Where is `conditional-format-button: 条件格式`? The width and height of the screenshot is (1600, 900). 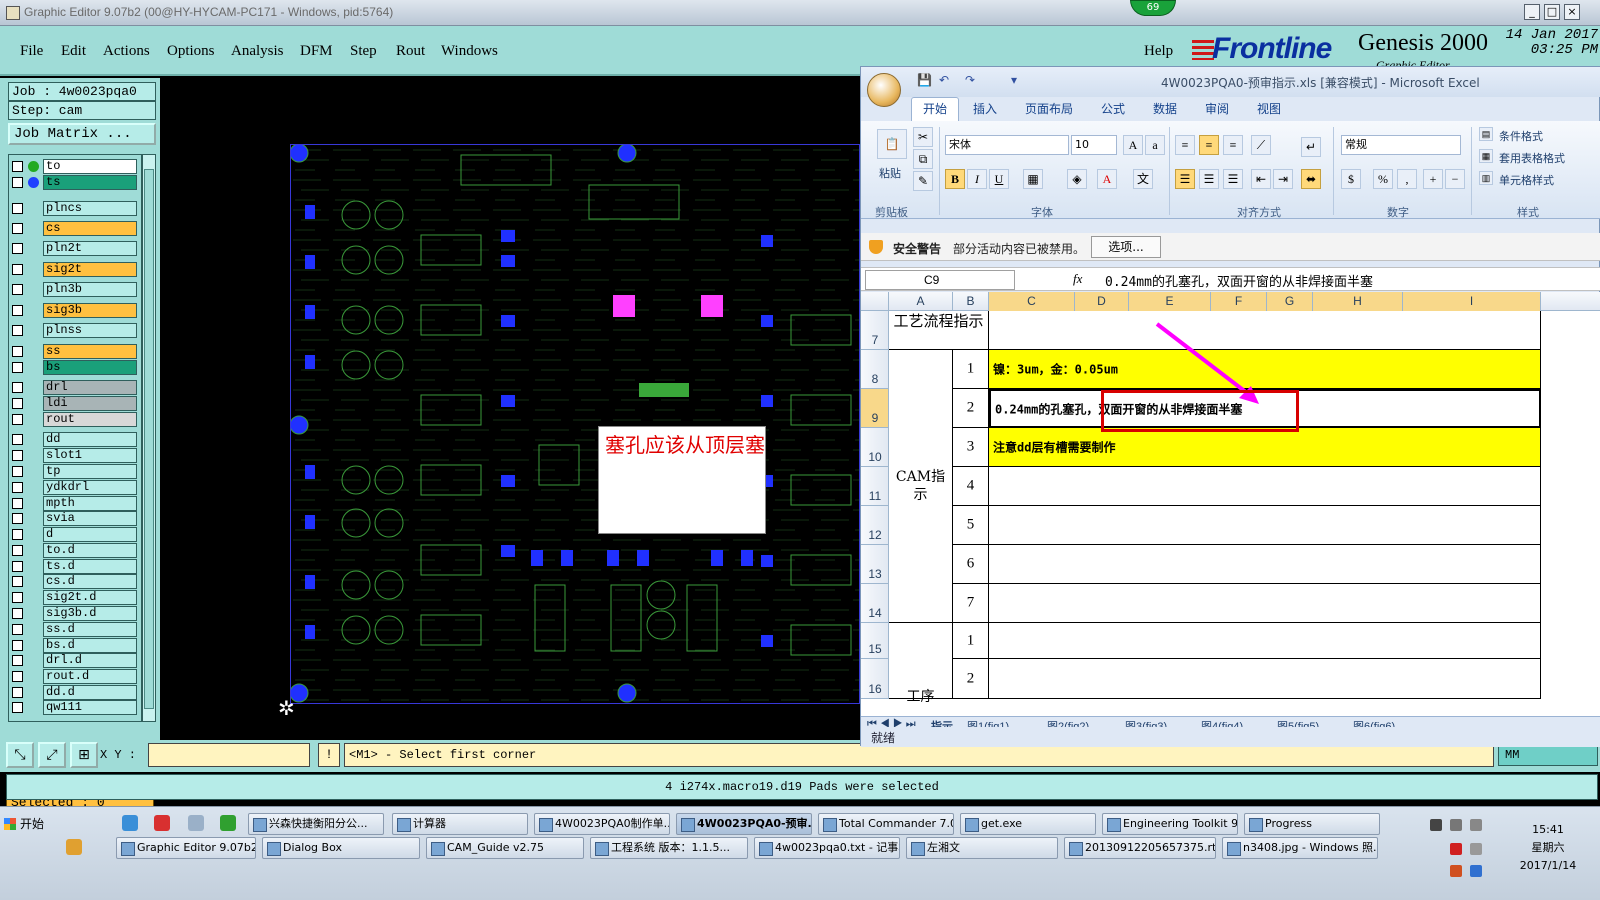 conditional-format-button: 条件格式 is located at coordinates (1521, 136).